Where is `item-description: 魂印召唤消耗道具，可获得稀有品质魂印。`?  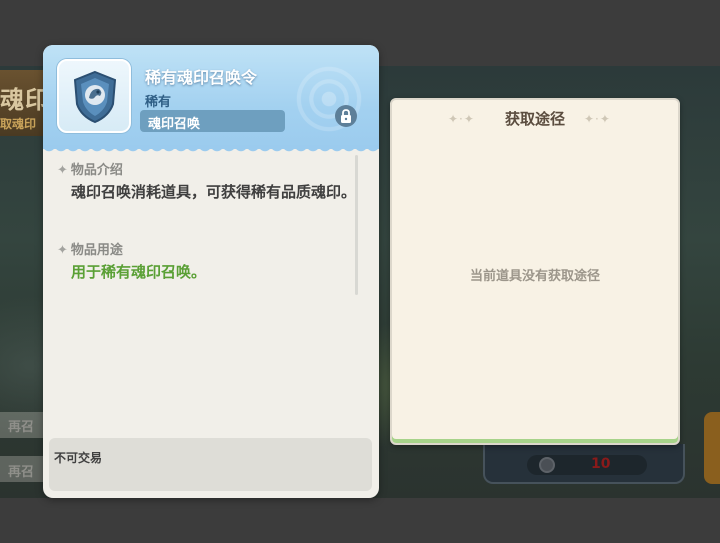 item-description: 魂印召唤消耗道具，可获得稀有品质魂印。 is located at coordinates (214, 192).